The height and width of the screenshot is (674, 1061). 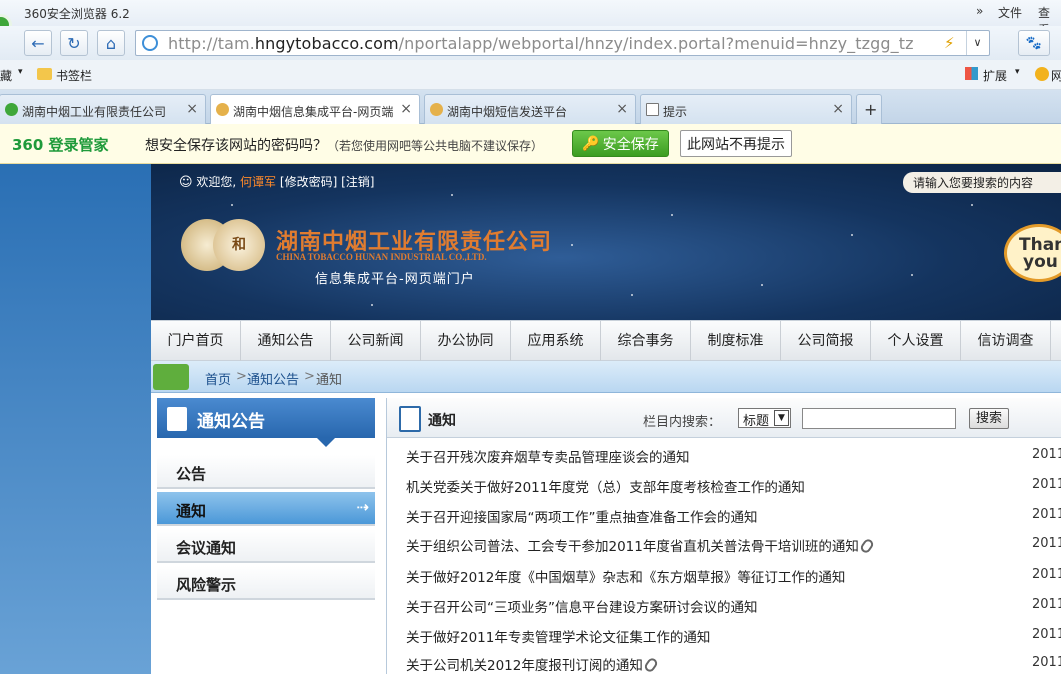 I want to click on tab-sms: 湖南中烟短信发送平台 ×, so click(x=530, y=109).